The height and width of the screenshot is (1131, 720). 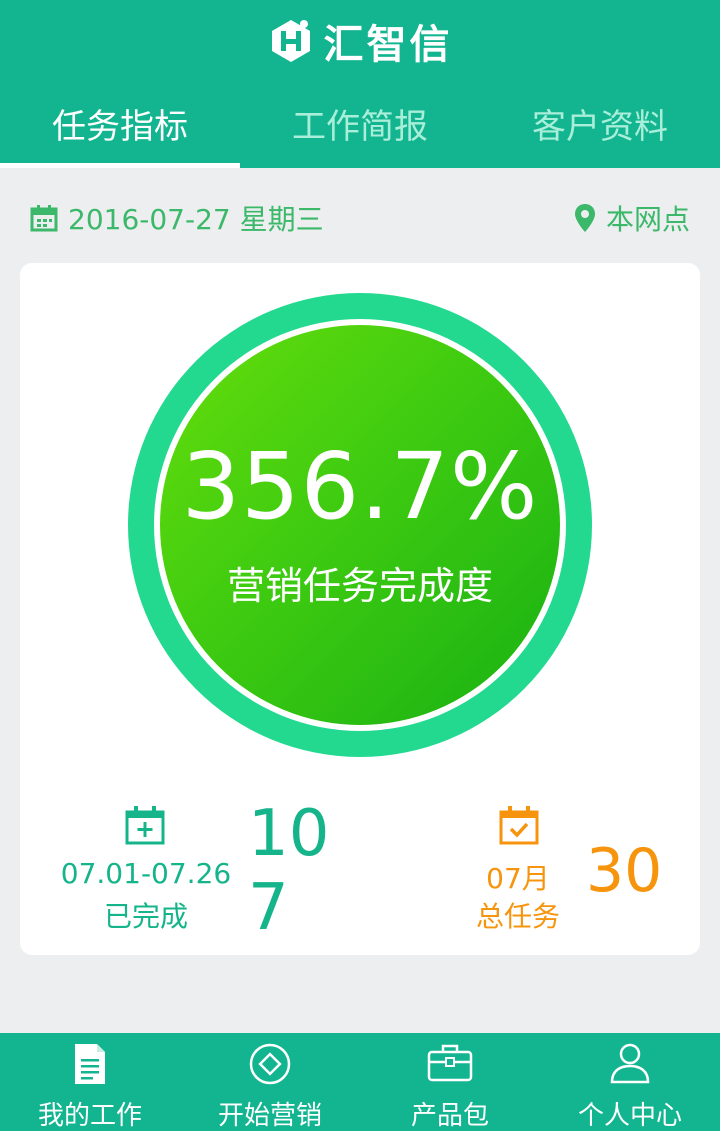 I want to click on location-pin-icon, so click(x=584, y=218).